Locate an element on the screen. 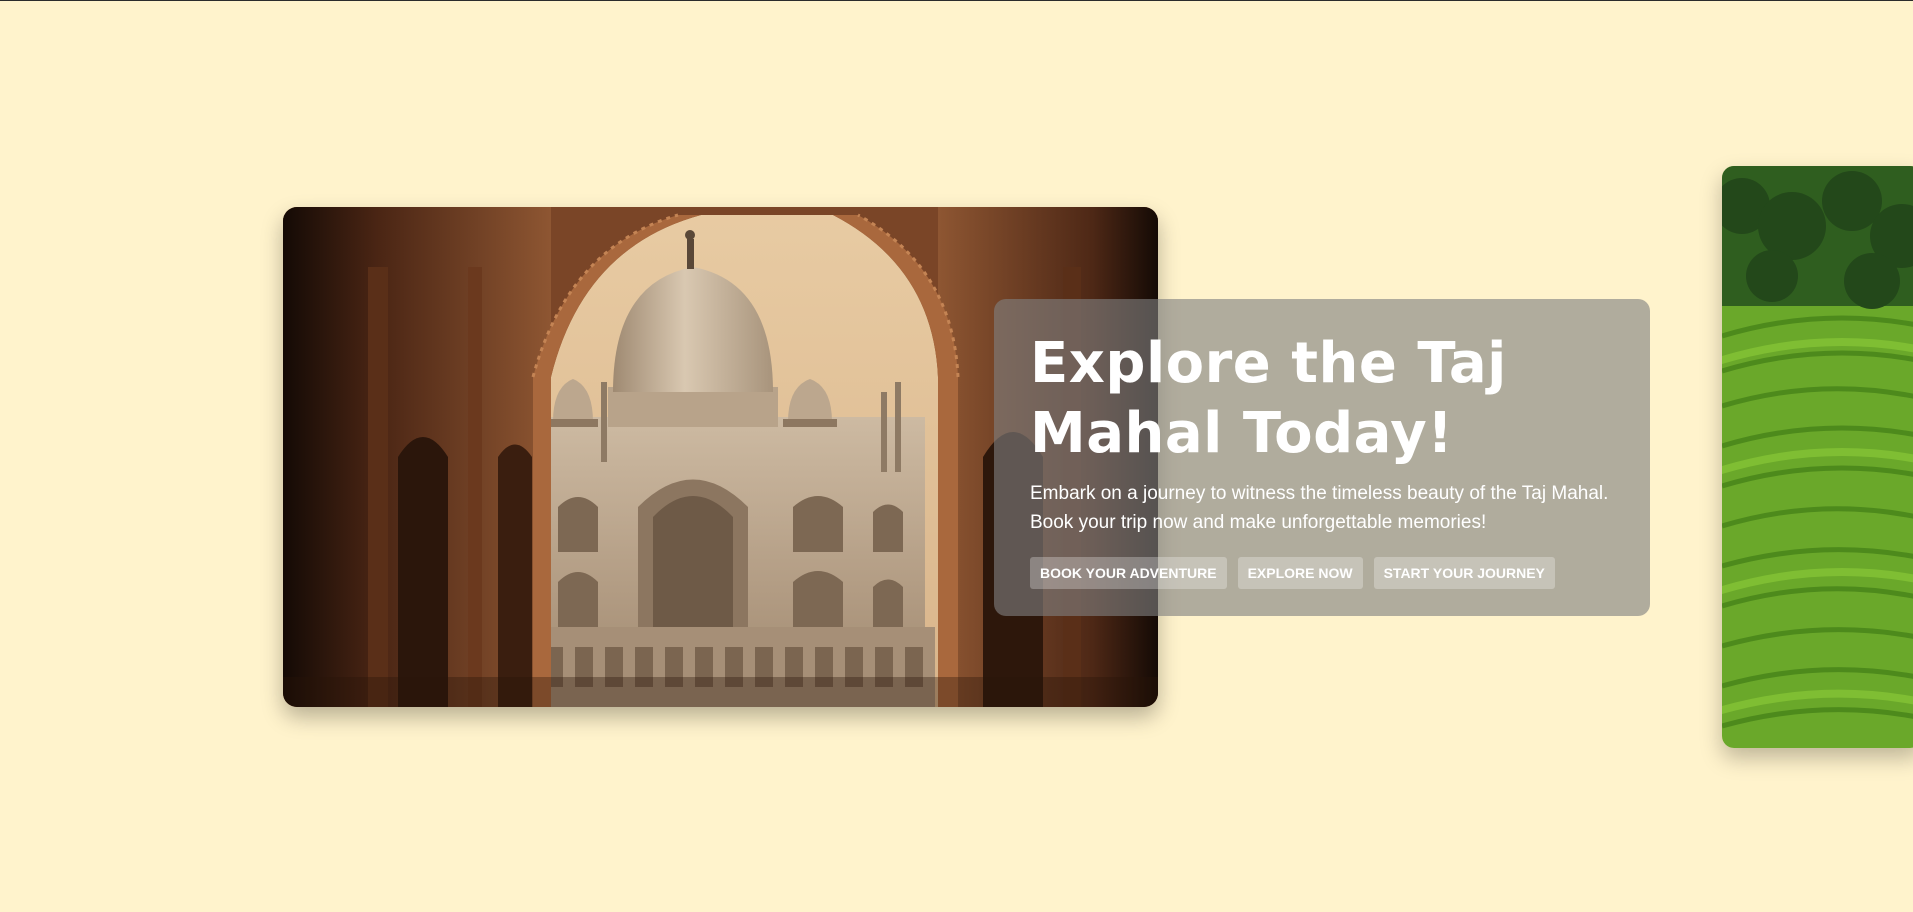 The image size is (1913, 912). book-your-adventure-button: BOOK YOUR ADVENTURE is located at coordinates (1128, 573).